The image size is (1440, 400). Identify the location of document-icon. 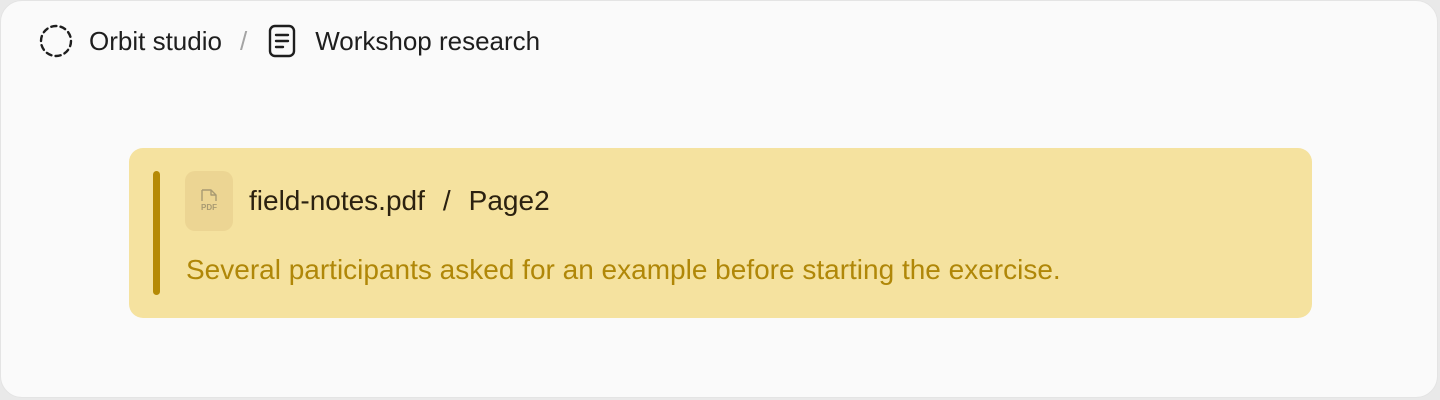
(282, 41).